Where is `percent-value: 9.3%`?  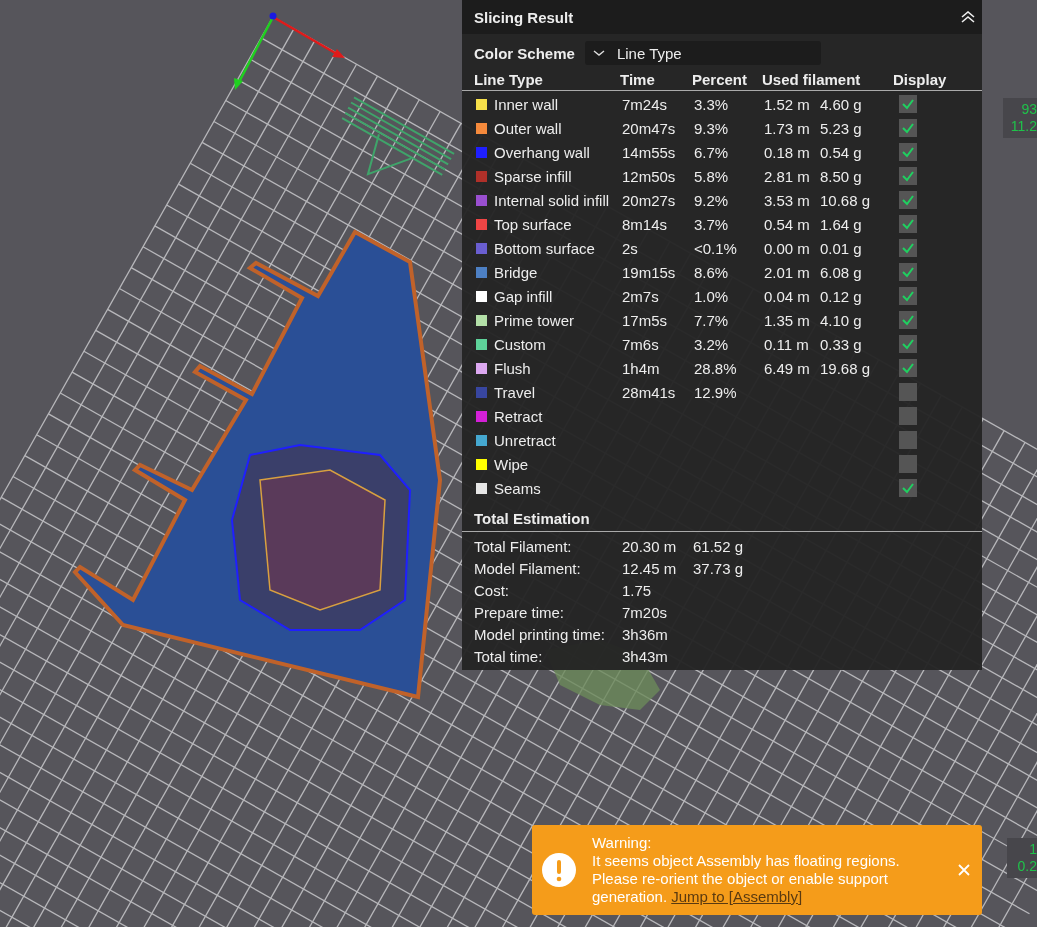 percent-value: 9.3% is located at coordinates (712, 128).